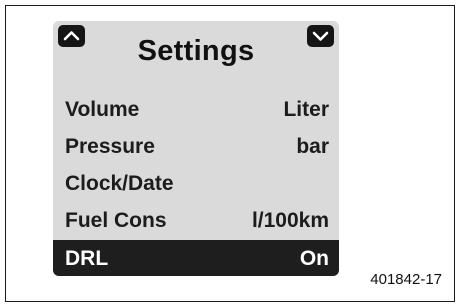 This screenshot has height=308, width=460. Describe the element at coordinates (110, 146) in the screenshot. I see `menu-item-label: Pressure` at that location.